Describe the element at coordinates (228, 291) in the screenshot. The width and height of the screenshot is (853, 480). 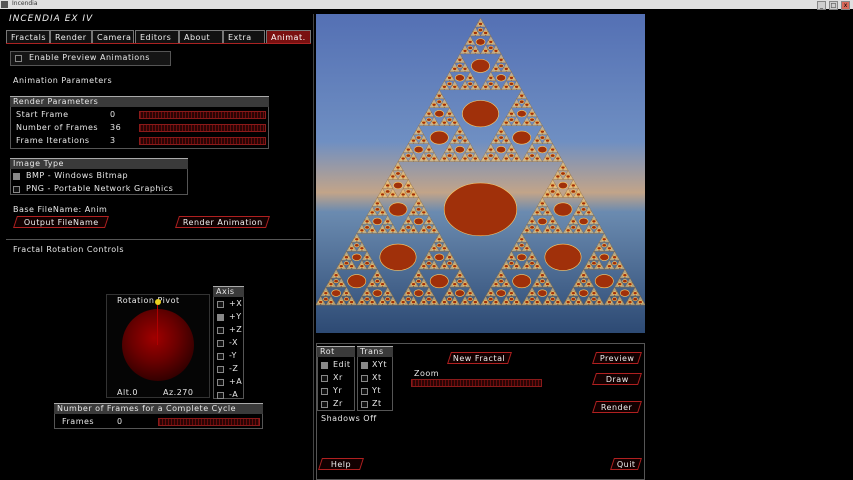
I see `axis-header: Axis` at that location.